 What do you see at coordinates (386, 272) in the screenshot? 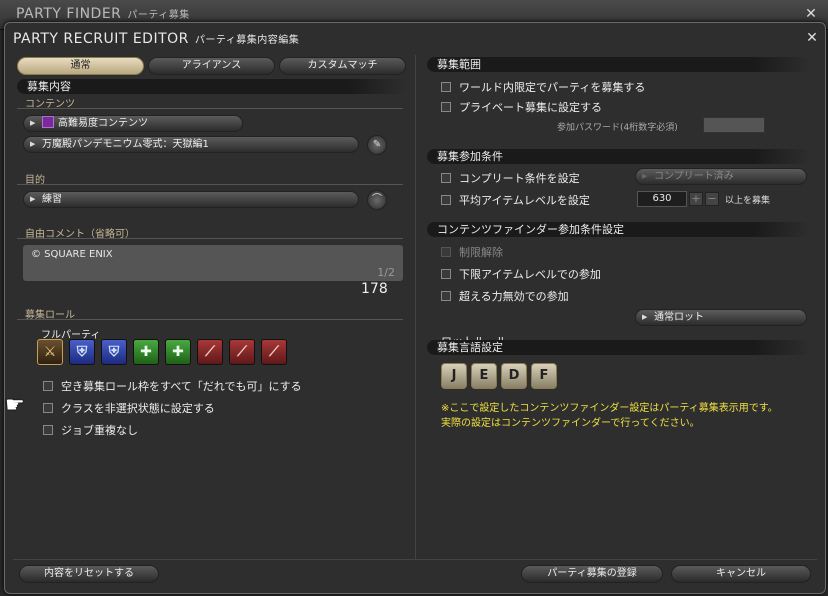
I see `comment-page: 1/2` at bounding box center [386, 272].